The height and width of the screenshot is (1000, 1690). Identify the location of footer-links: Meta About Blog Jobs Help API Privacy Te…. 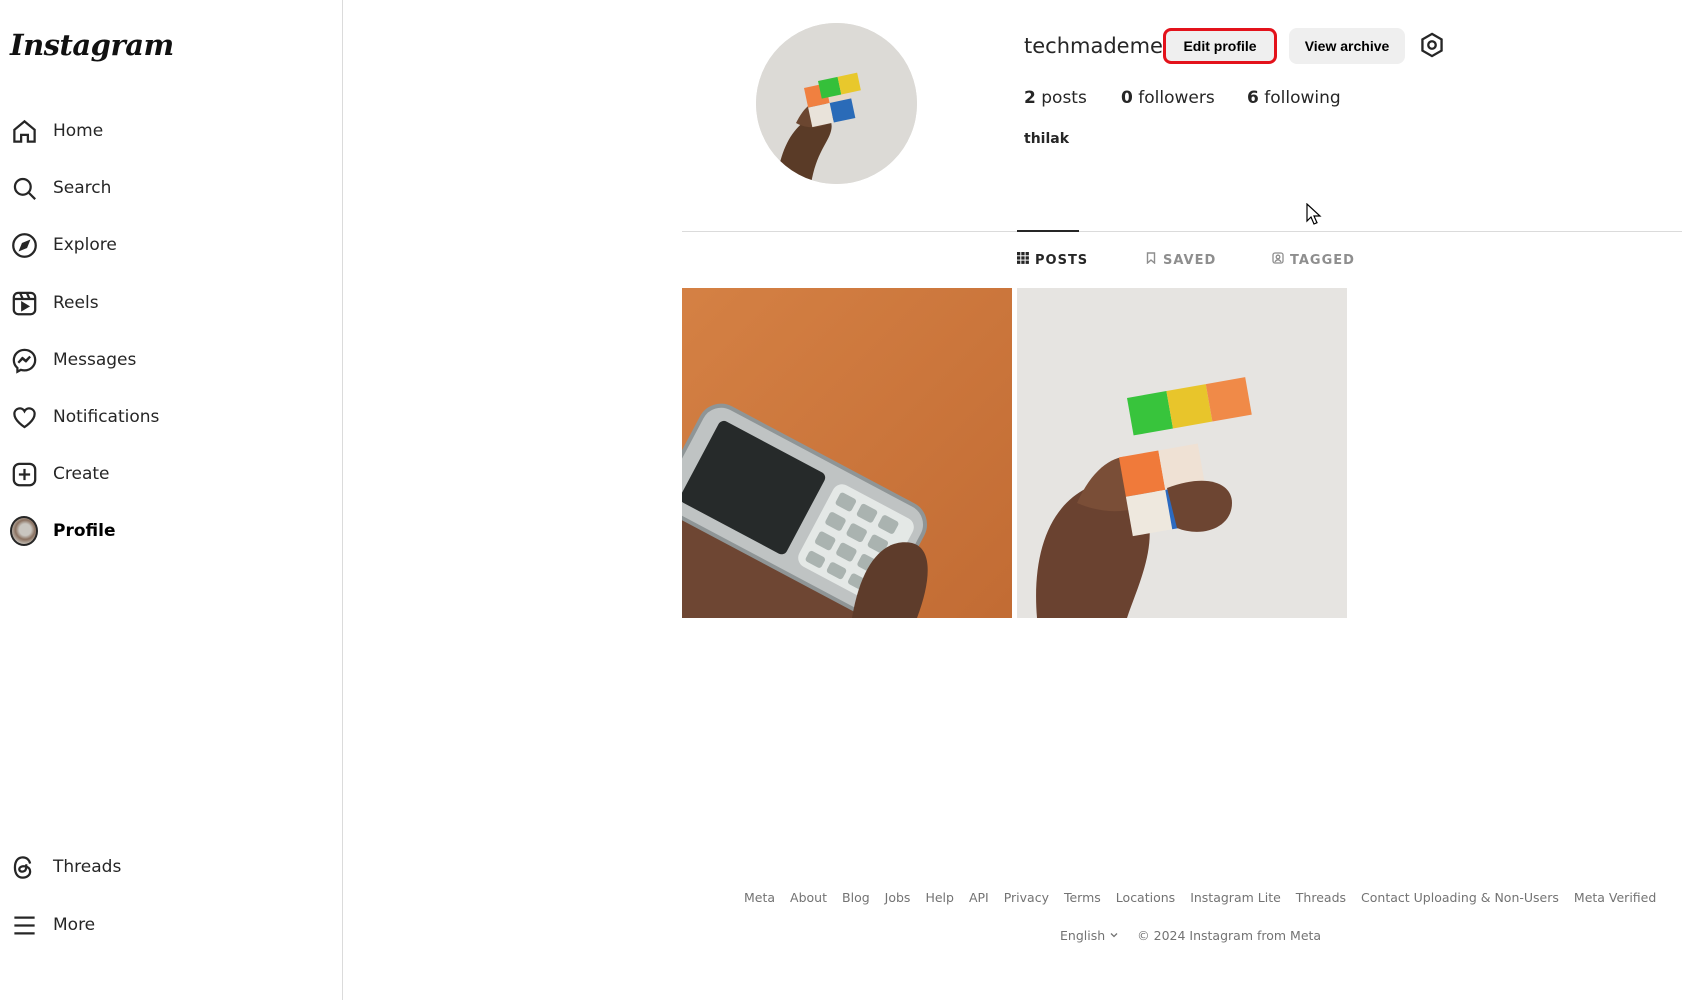
(1200, 897).